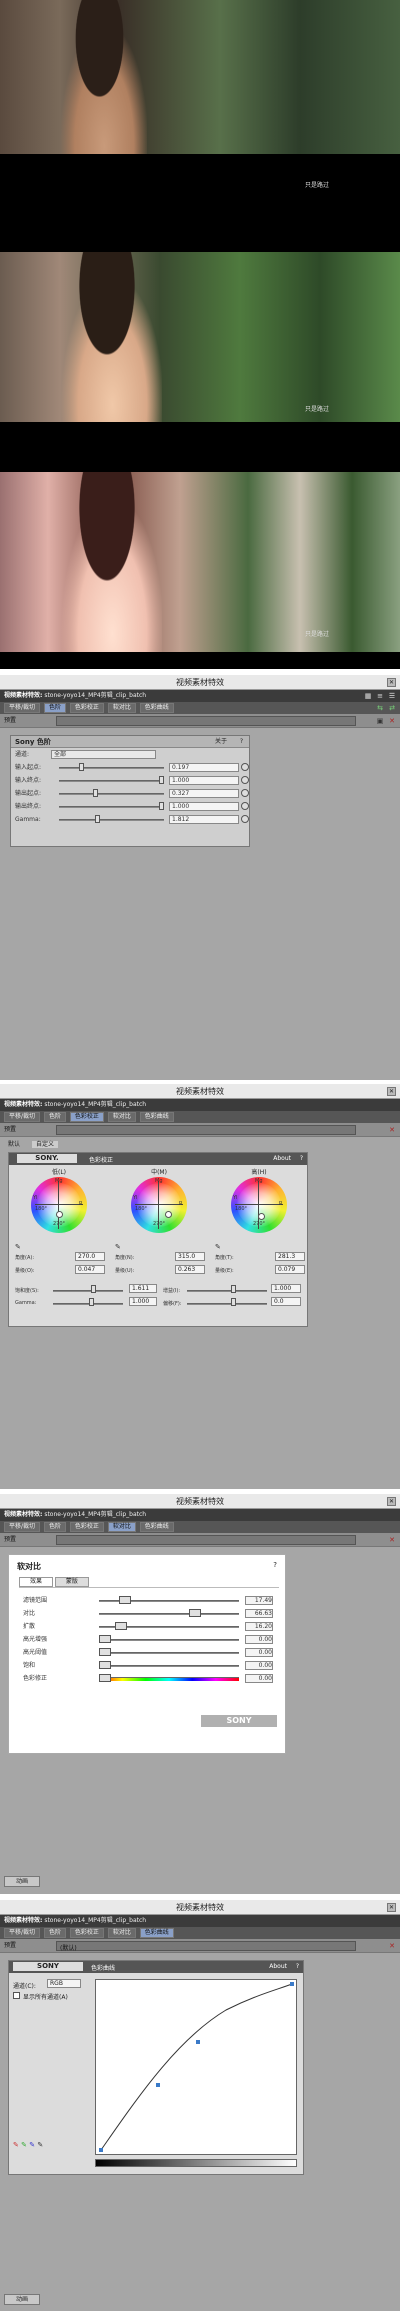 This screenshot has height=2311, width=400. Describe the element at coordinates (392, 708) in the screenshot. I see `remove-icon: ⇄` at that location.